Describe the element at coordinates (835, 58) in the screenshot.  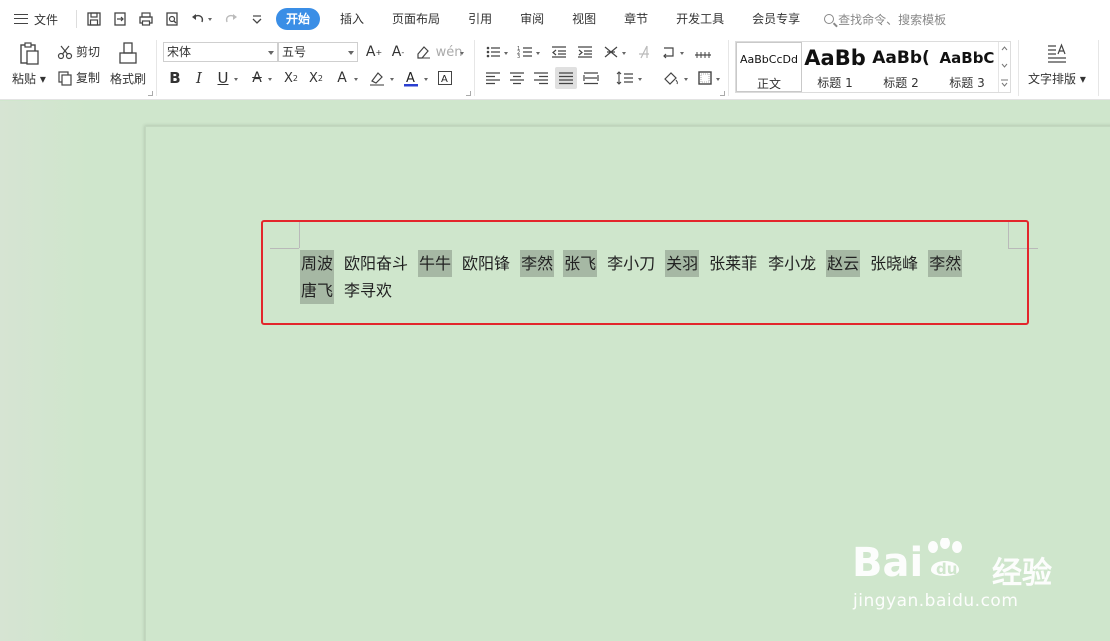
I see `style-heading-1-preview: AaBb` at that location.